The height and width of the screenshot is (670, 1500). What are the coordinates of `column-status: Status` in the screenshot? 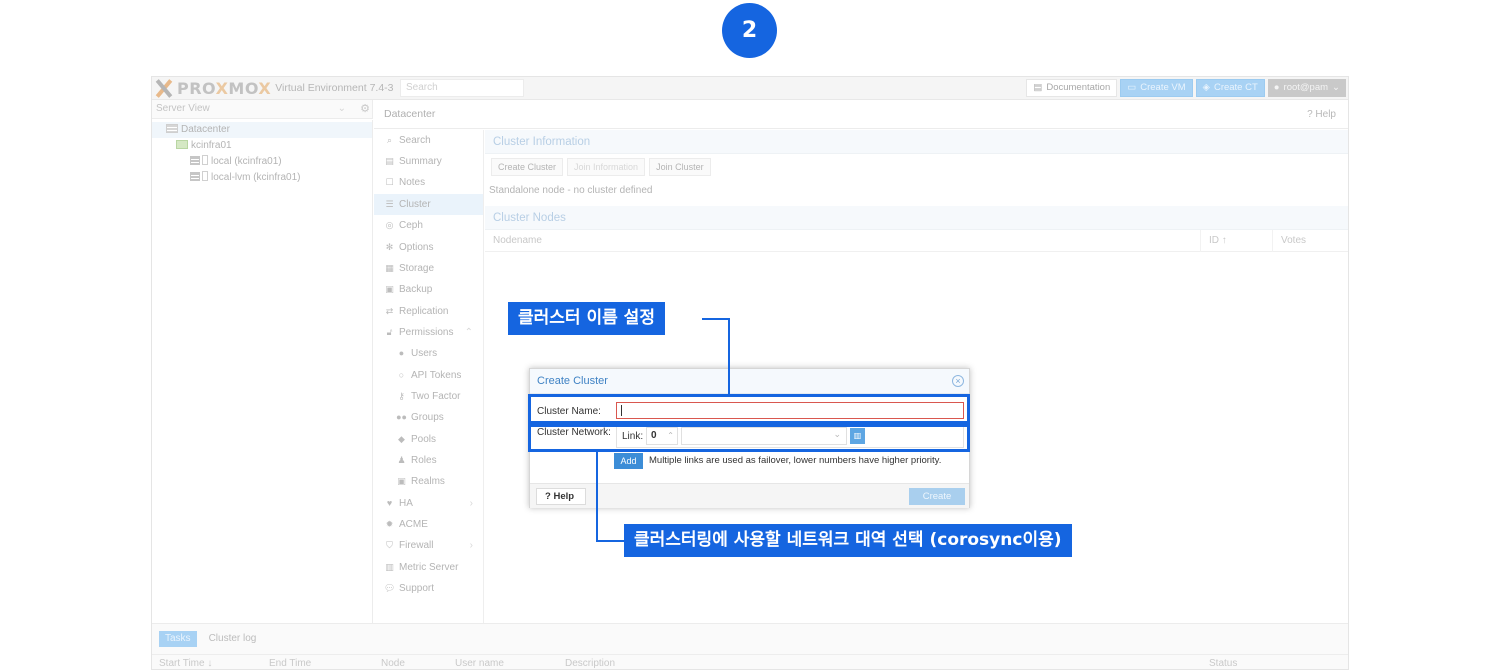 It's located at (1219, 662).